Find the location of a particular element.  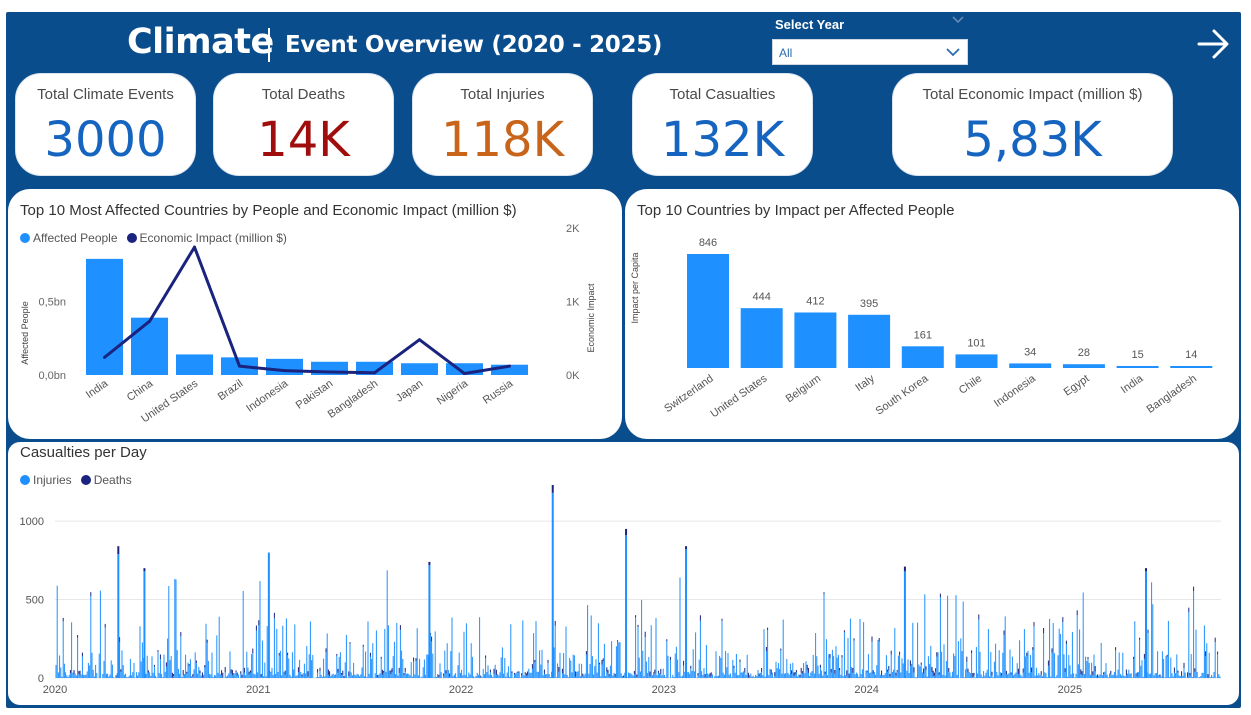

x-tick-label: United States is located at coordinates (738, 396).